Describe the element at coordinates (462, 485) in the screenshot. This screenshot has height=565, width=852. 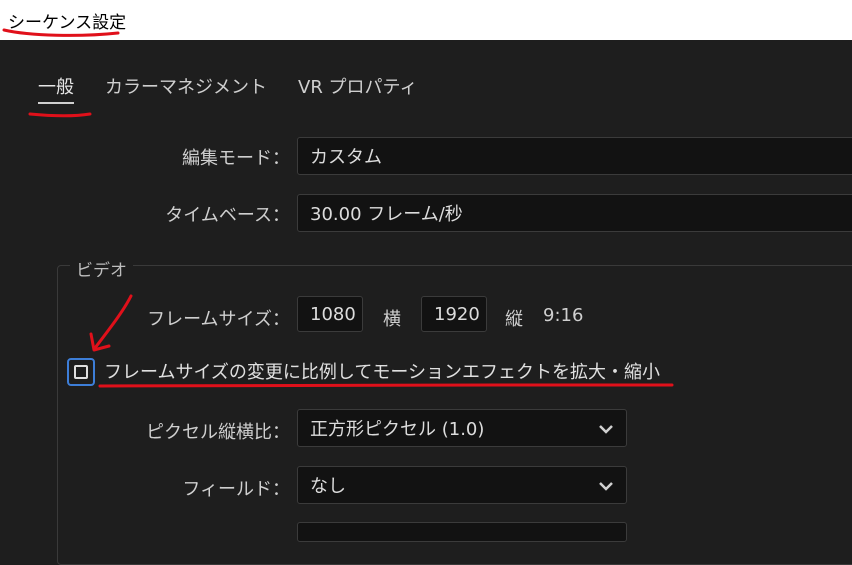
I see `fields-select: なし` at that location.